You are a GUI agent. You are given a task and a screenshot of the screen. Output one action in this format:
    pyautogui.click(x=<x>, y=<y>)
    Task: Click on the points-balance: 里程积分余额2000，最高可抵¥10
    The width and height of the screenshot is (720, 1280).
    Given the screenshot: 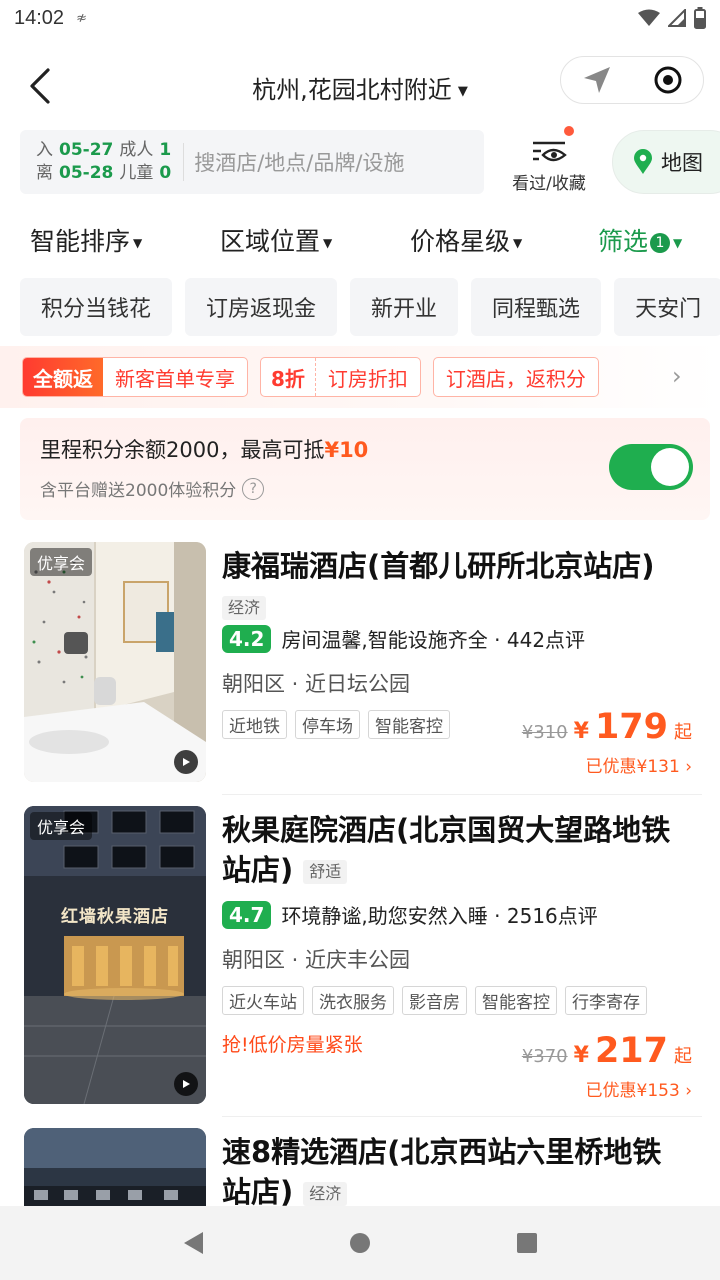 What is the action you would take?
    pyautogui.click(x=204, y=449)
    